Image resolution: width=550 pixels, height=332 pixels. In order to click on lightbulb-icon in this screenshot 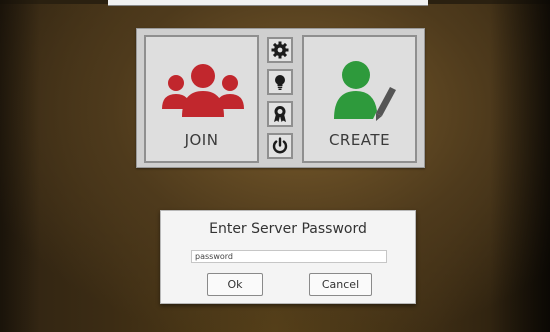, I will do `click(280, 82)`.